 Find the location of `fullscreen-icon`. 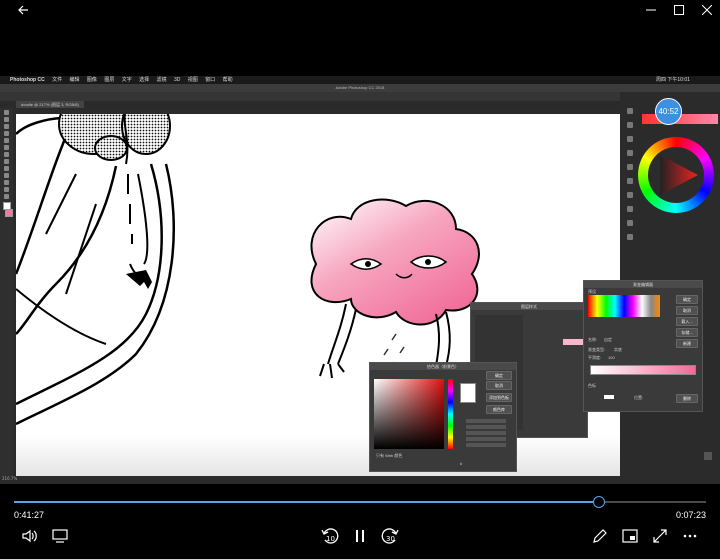

fullscreen-icon is located at coordinates (660, 536).